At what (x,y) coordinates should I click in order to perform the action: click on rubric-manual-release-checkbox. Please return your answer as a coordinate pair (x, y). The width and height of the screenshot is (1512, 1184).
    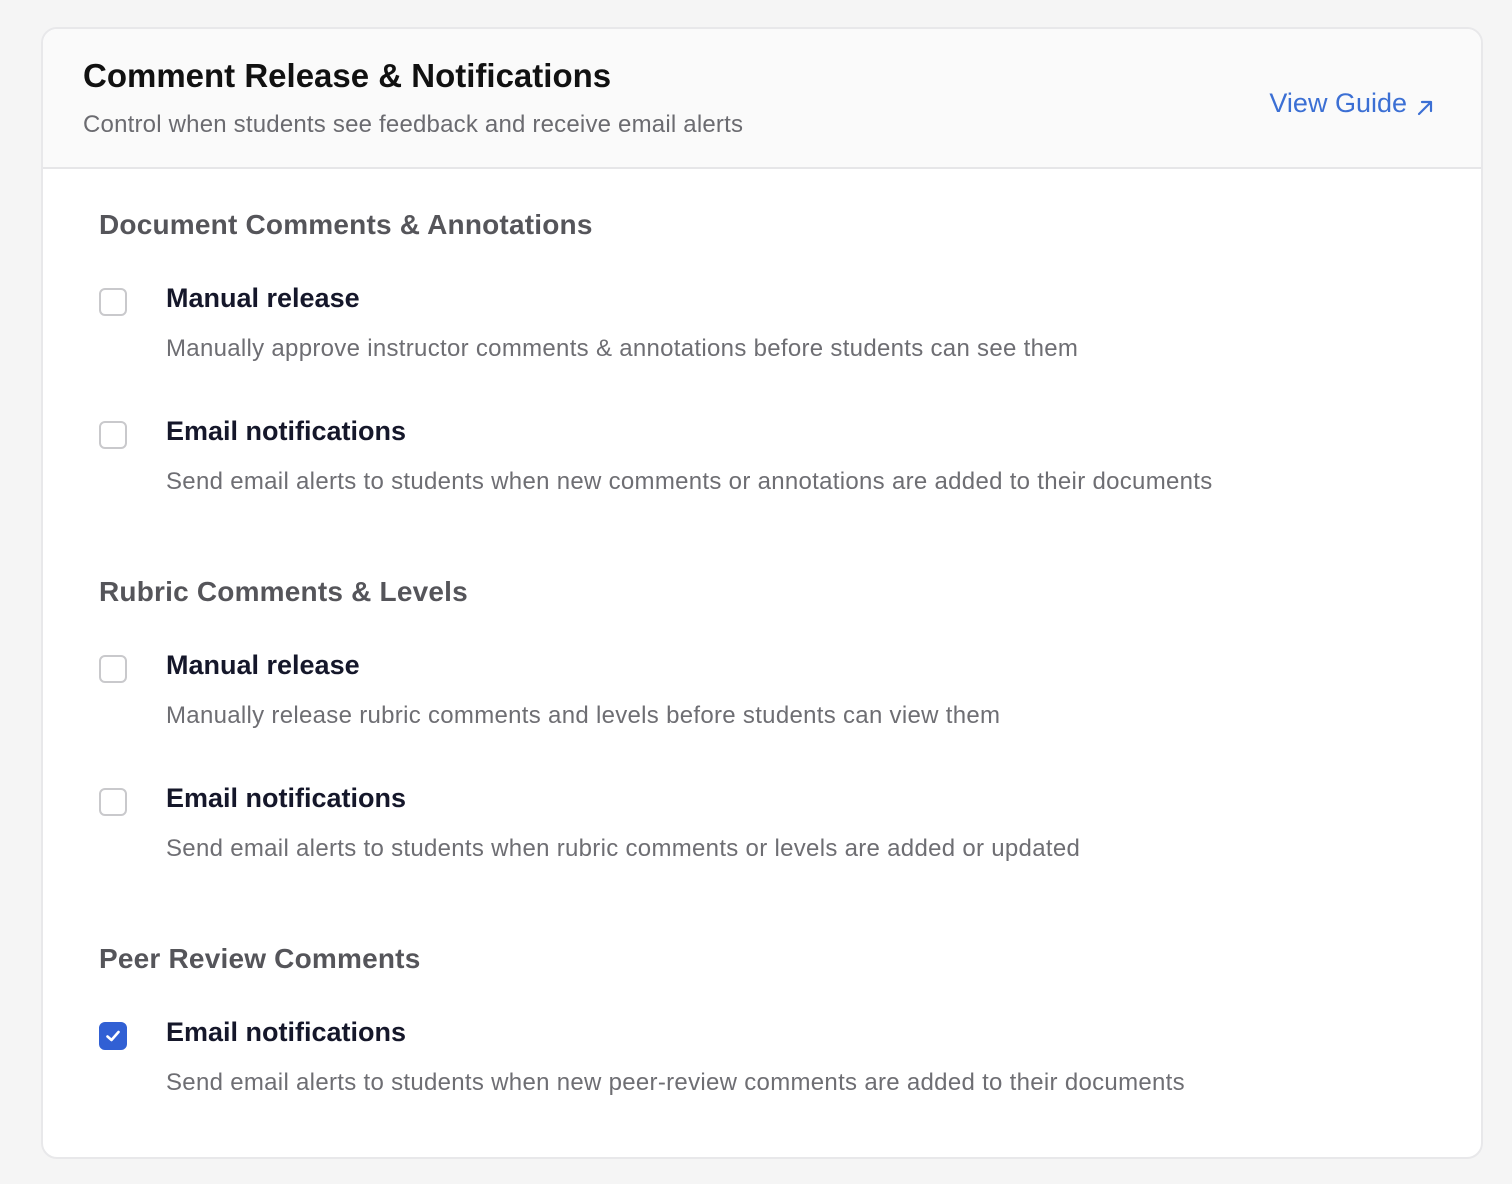
    Looking at the image, I should click on (113, 669).